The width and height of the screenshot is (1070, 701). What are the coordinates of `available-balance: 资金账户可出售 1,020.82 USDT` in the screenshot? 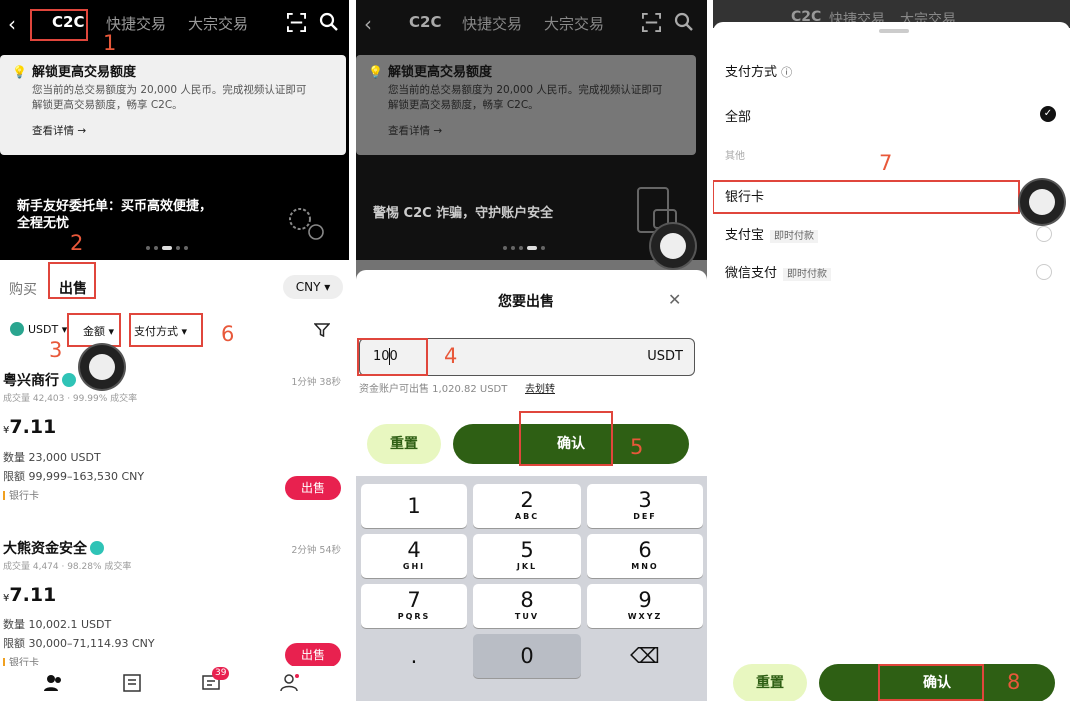 It's located at (433, 389).